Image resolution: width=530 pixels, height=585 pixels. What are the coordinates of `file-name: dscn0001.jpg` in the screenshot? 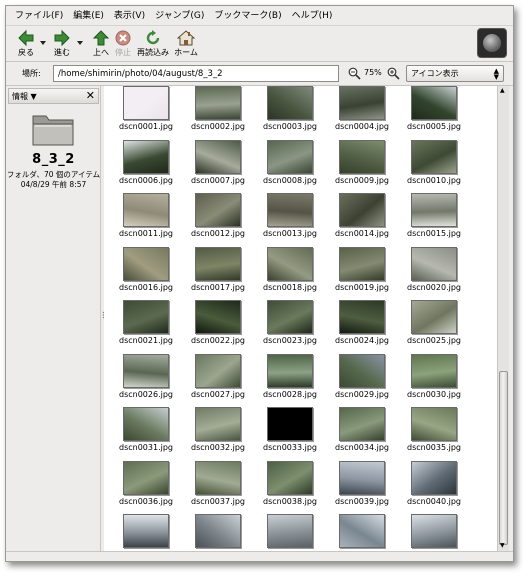 It's located at (146, 126).